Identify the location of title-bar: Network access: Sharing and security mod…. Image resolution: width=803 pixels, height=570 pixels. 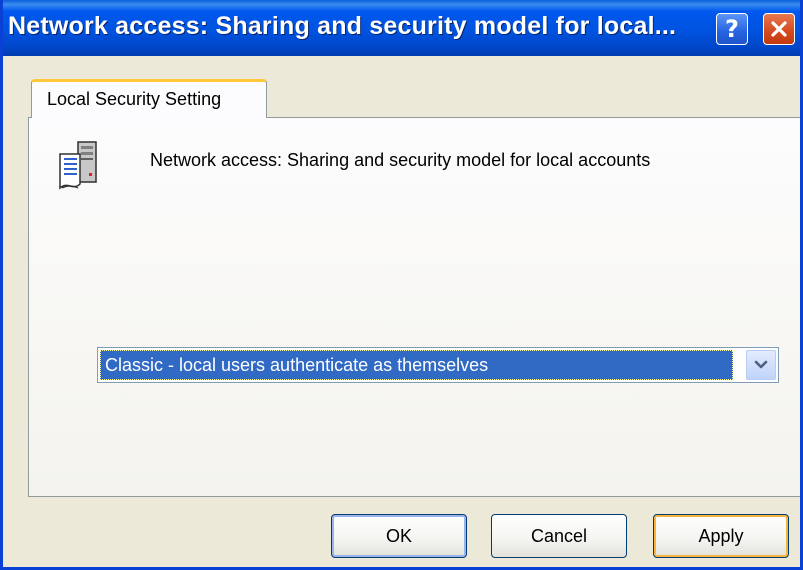
(401, 28).